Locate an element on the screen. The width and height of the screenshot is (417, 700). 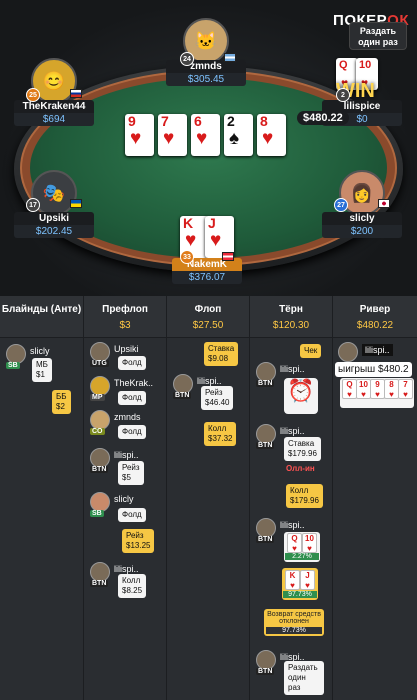
player-name: TheKraken44 is located at coordinates (54, 106).